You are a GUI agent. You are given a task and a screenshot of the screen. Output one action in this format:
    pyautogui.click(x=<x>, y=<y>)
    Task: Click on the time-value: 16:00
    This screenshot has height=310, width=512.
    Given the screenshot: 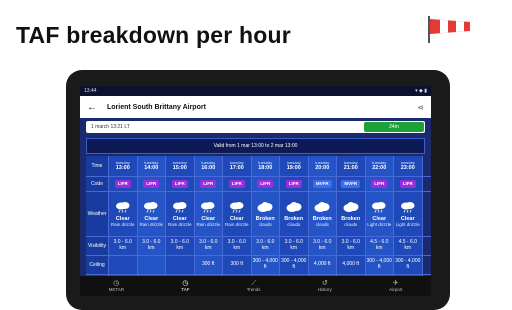 What is the action you would take?
    pyautogui.click(x=208, y=168)
    